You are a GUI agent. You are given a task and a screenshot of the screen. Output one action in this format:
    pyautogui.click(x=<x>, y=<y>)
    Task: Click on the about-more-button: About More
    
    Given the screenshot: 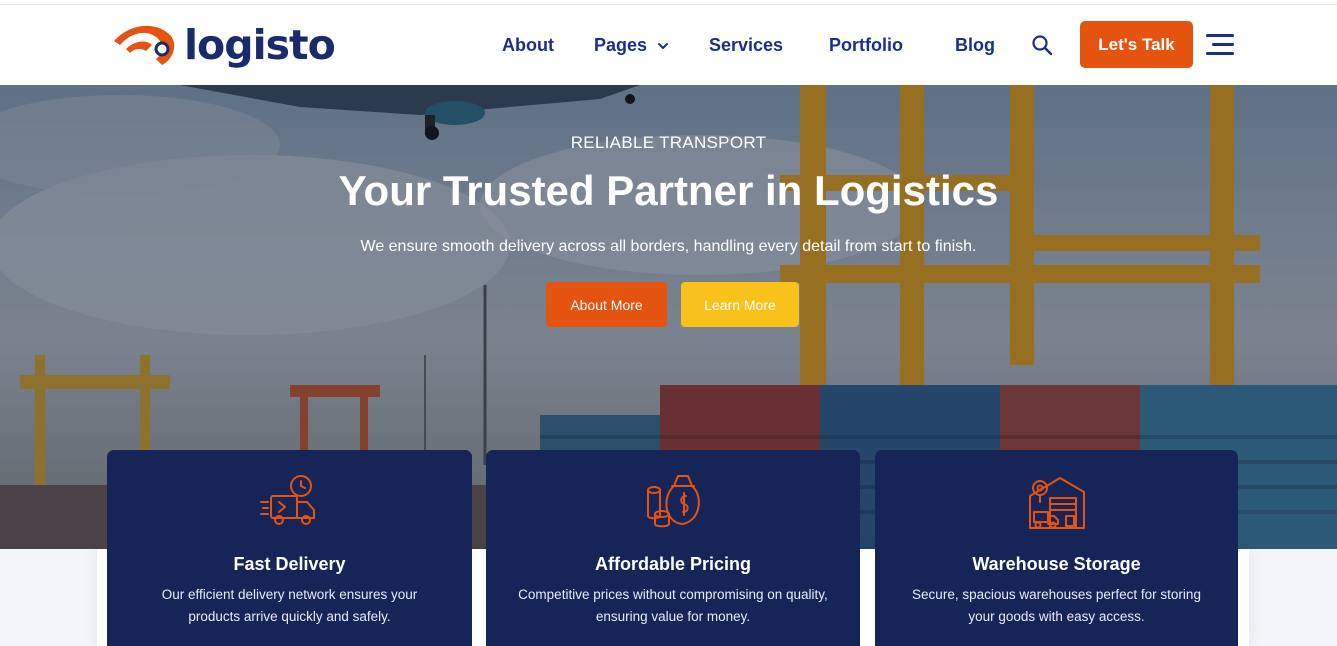 What is the action you would take?
    pyautogui.click(x=606, y=304)
    